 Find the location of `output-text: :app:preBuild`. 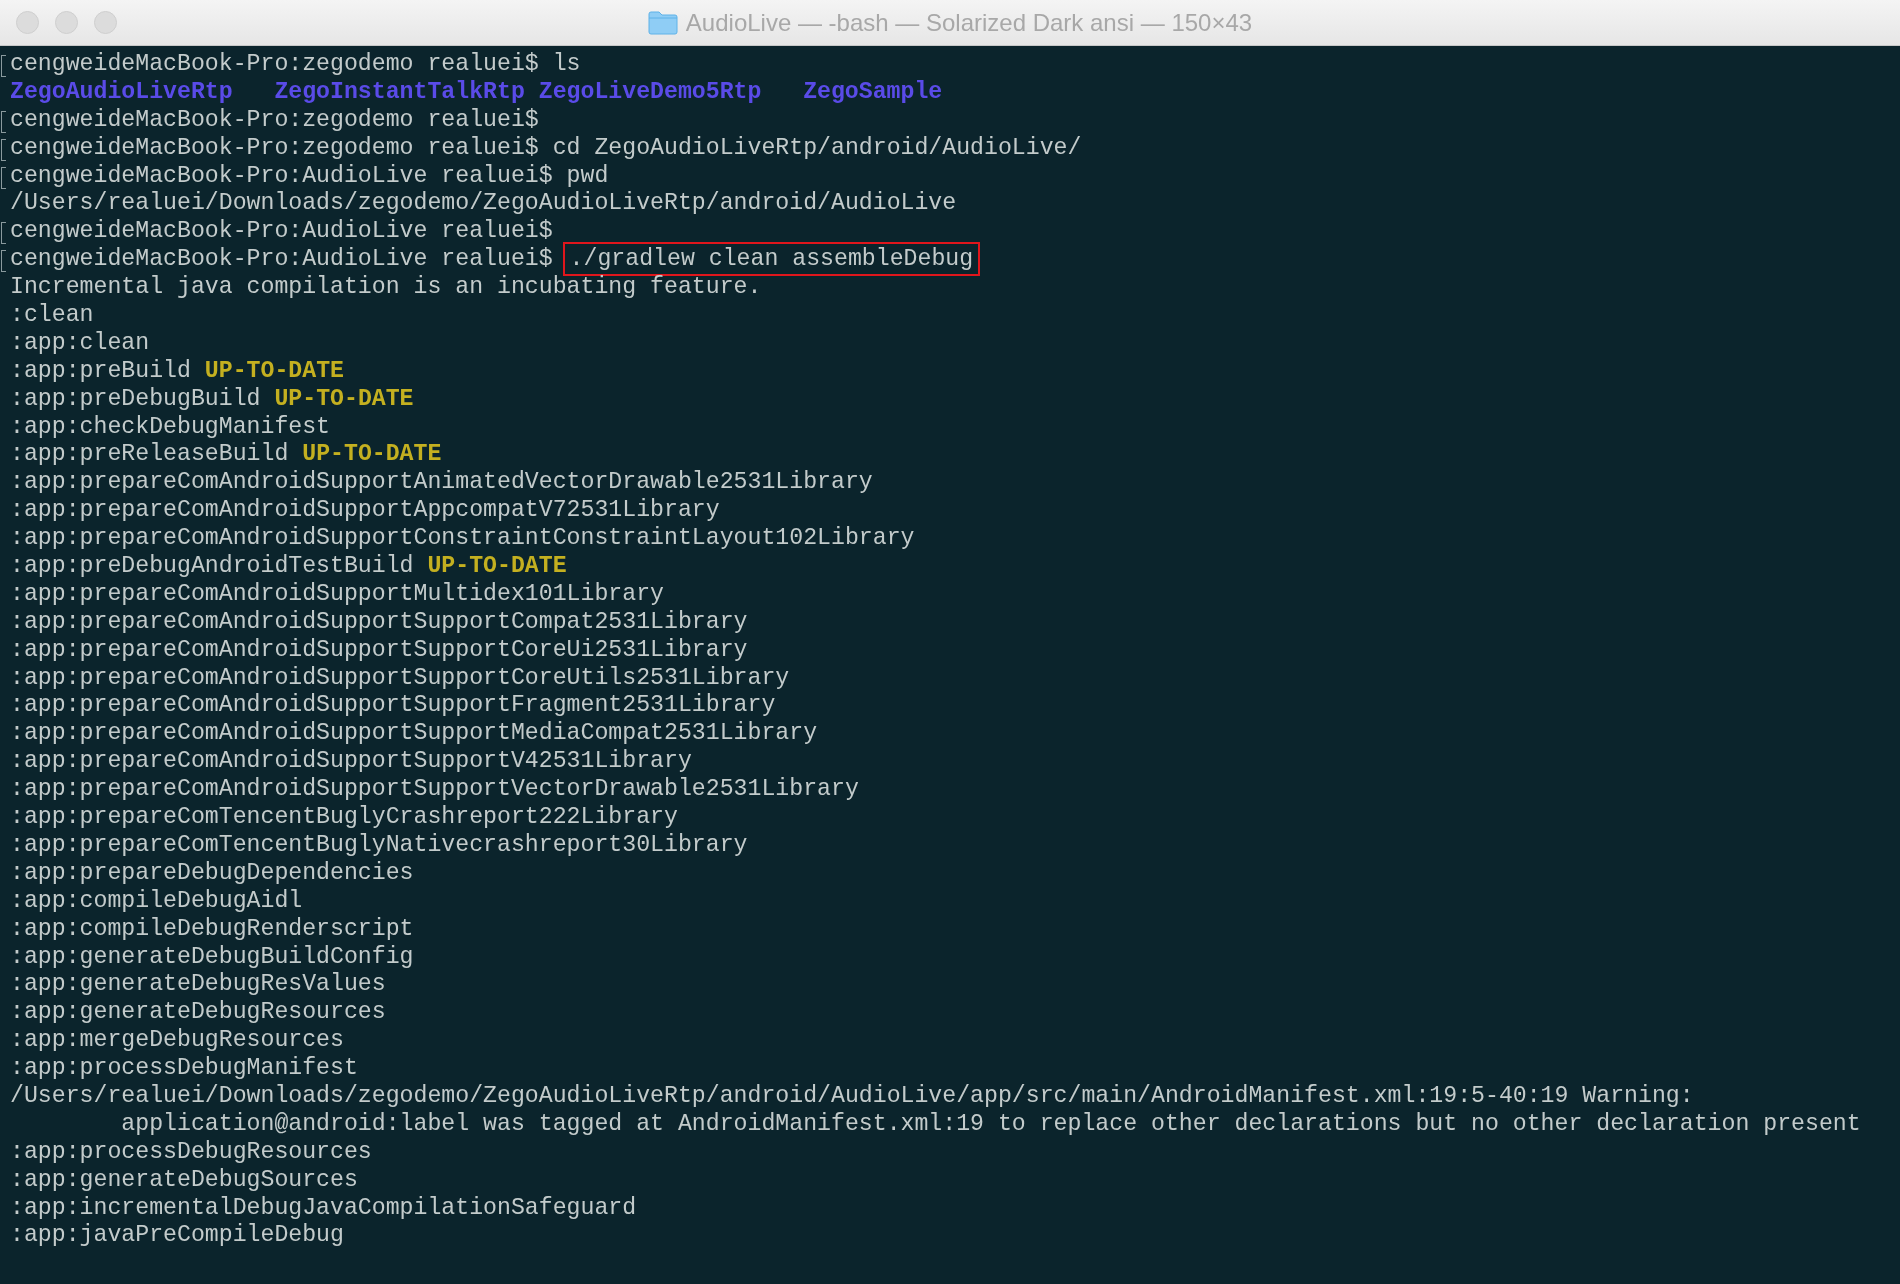

output-text: :app:preBuild is located at coordinates (101, 370).